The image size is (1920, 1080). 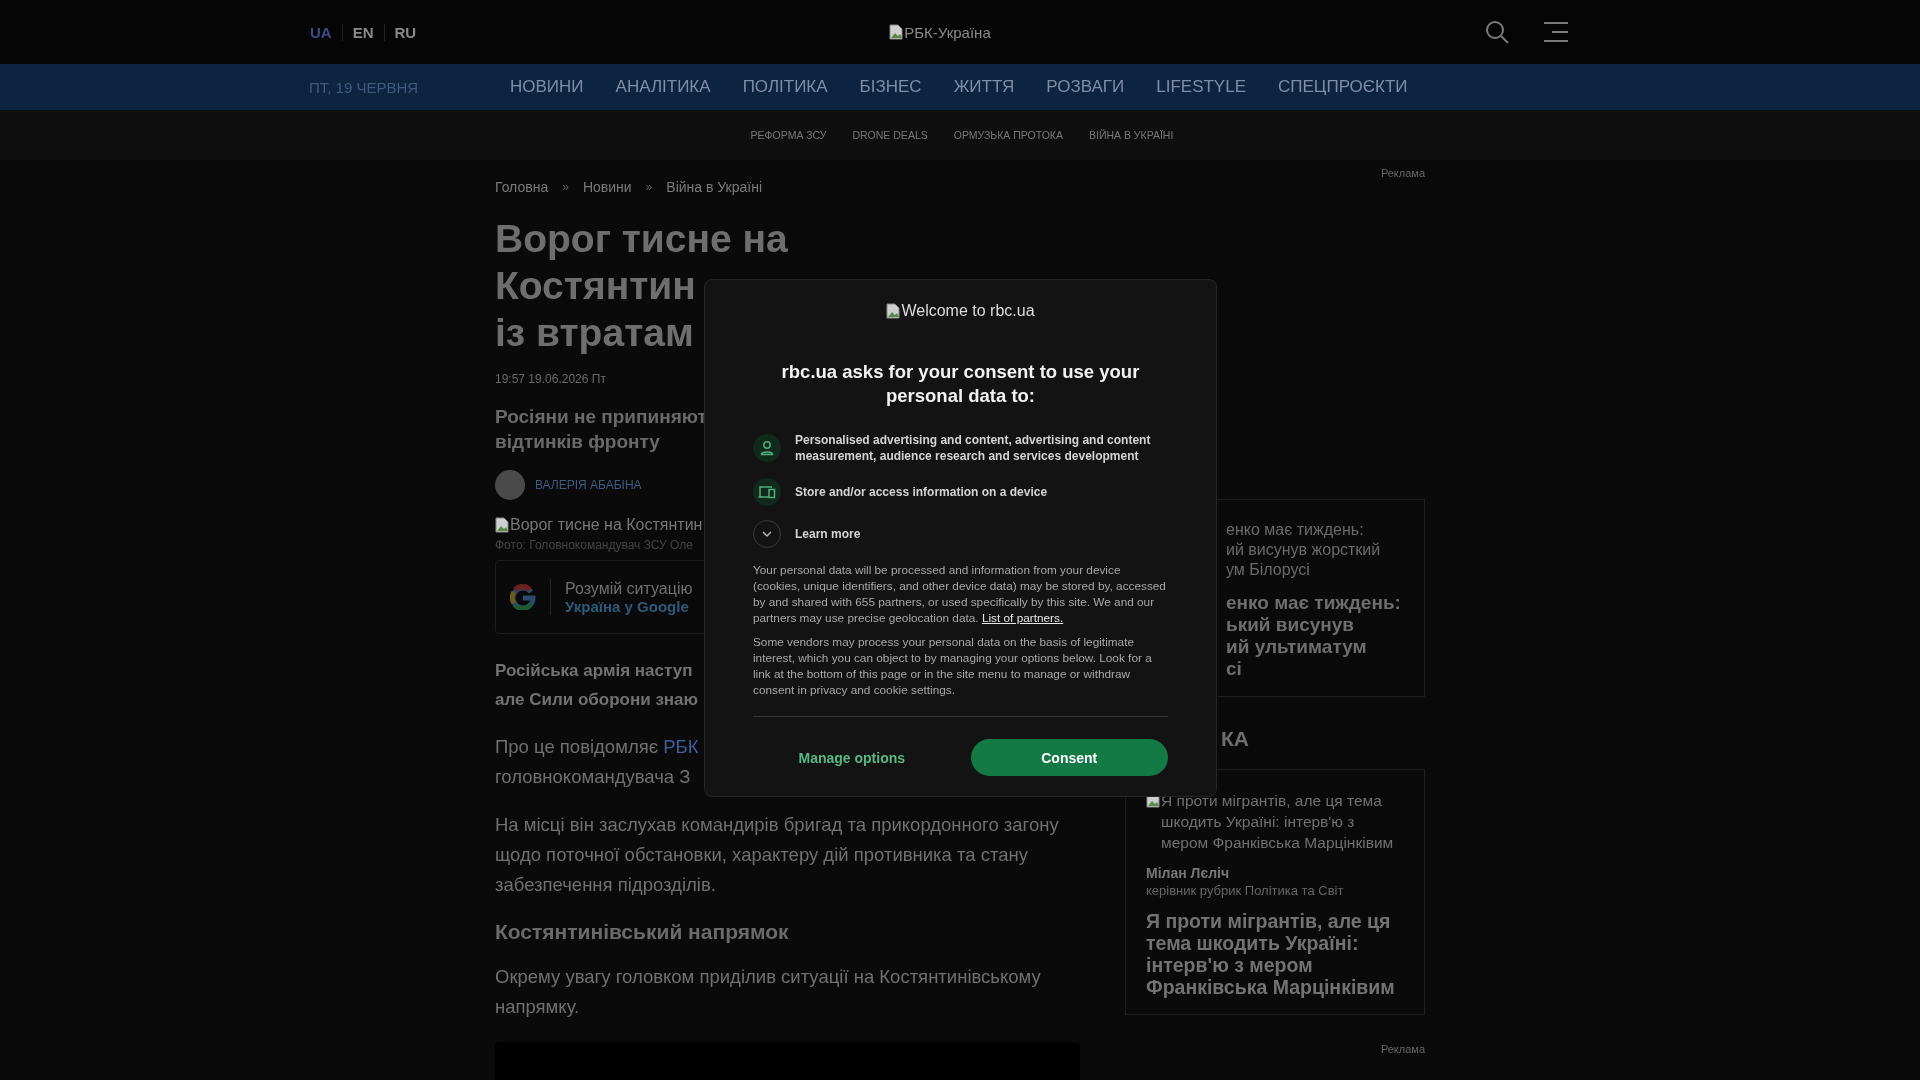 What do you see at coordinates (973, 448) in the screenshot?
I see `purpose-text: Personalised advertising and content, advertising and content measurement, audience research and services development` at bounding box center [973, 448].